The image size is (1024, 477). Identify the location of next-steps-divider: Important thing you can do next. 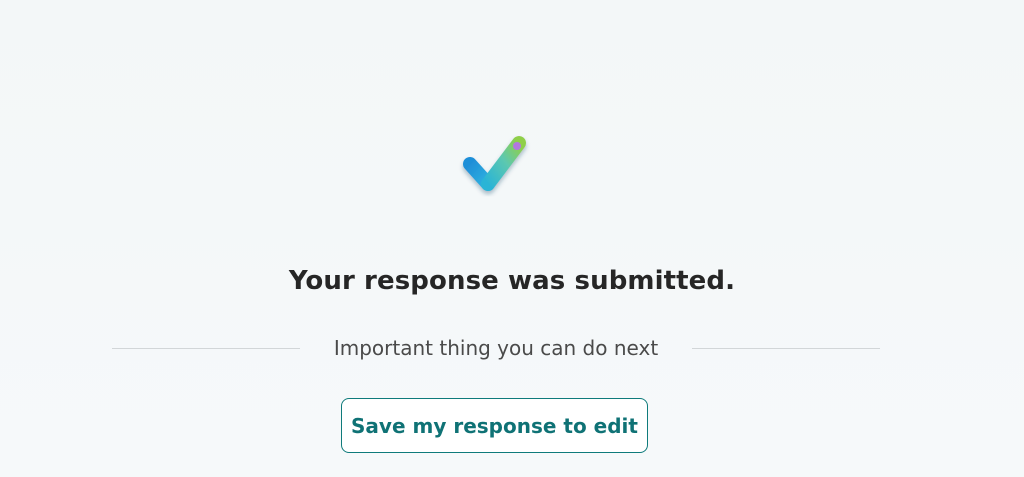
(496, 348).